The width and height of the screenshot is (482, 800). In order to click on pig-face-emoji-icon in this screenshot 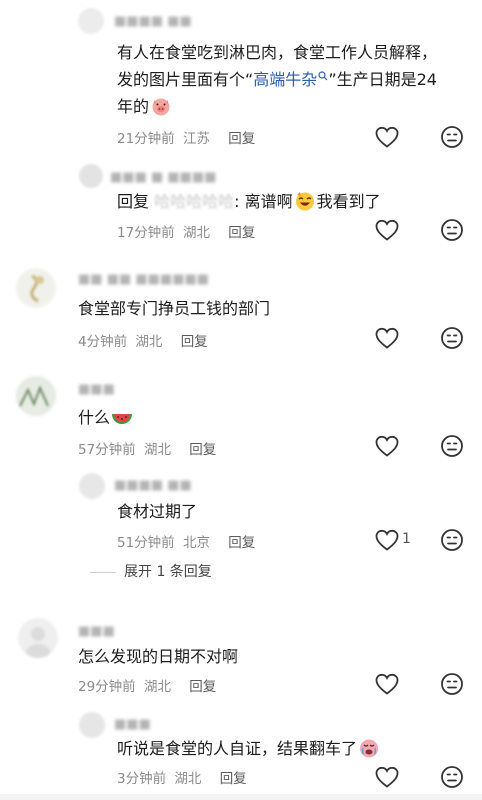, I will do `click(161, 107)`.